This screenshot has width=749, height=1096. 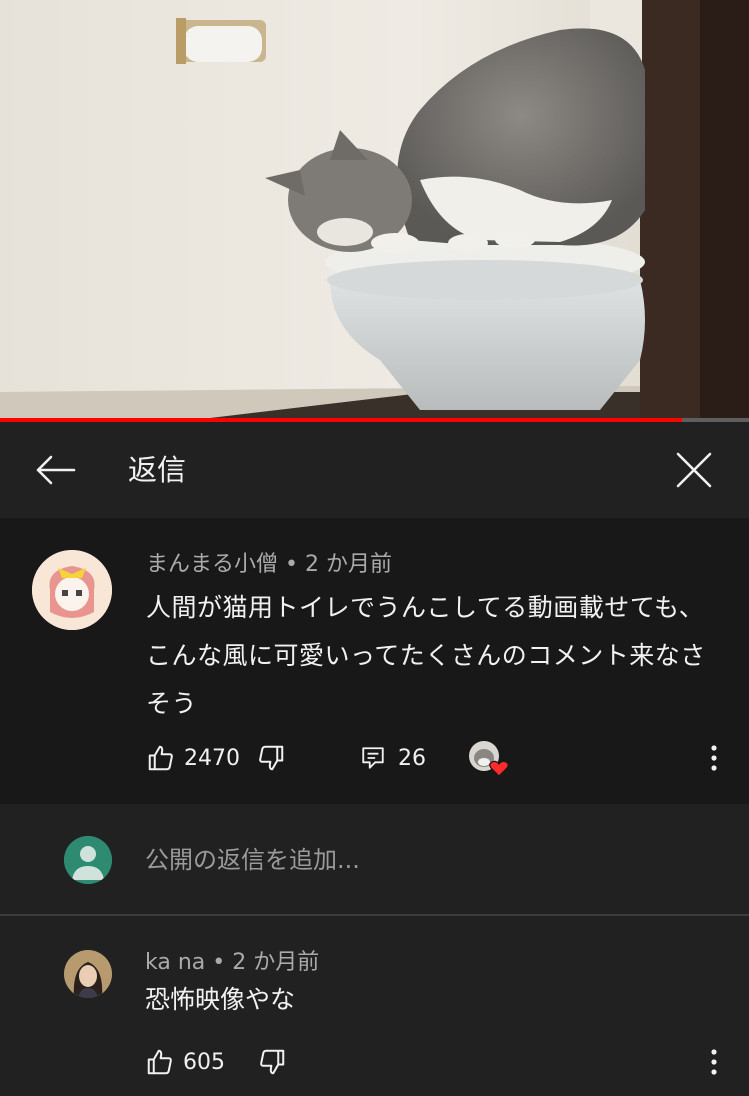 What do you see at coordinates (212, 758) in the screenshot?
I see `like-count: 2470` at bounding box center [212, 758].